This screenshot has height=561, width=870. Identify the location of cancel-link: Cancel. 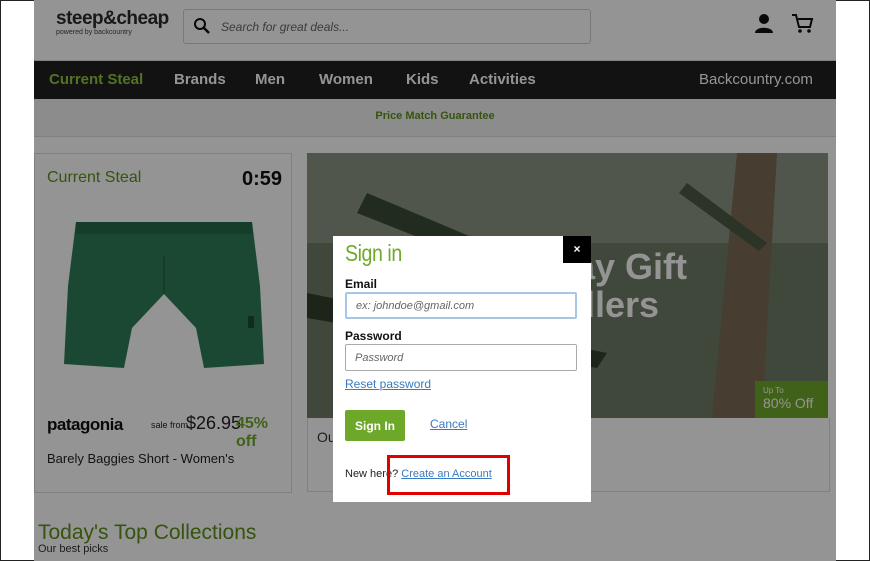
(448, 424).